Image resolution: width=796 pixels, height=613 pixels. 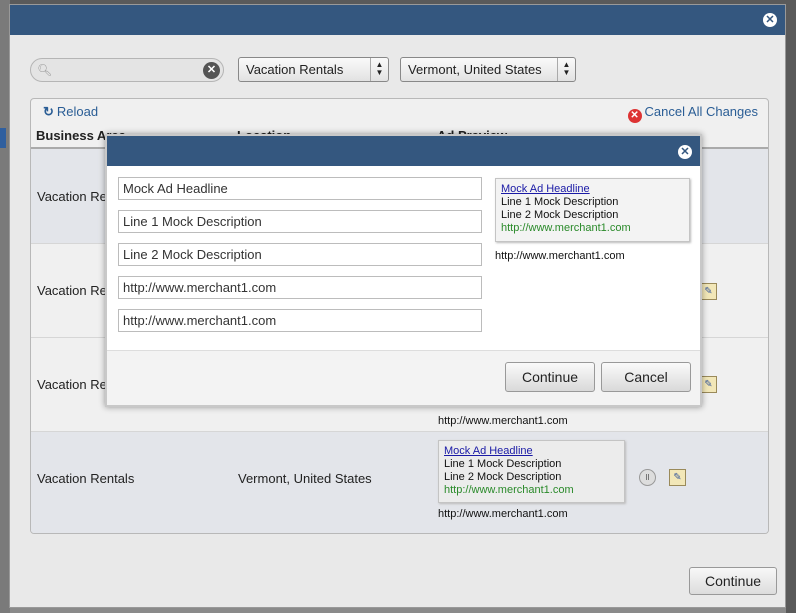 What do you see at coordinates (397, 20) in the screenshot?
I see `dialog-title-bar: ✕` at bounding box center [397, 20].